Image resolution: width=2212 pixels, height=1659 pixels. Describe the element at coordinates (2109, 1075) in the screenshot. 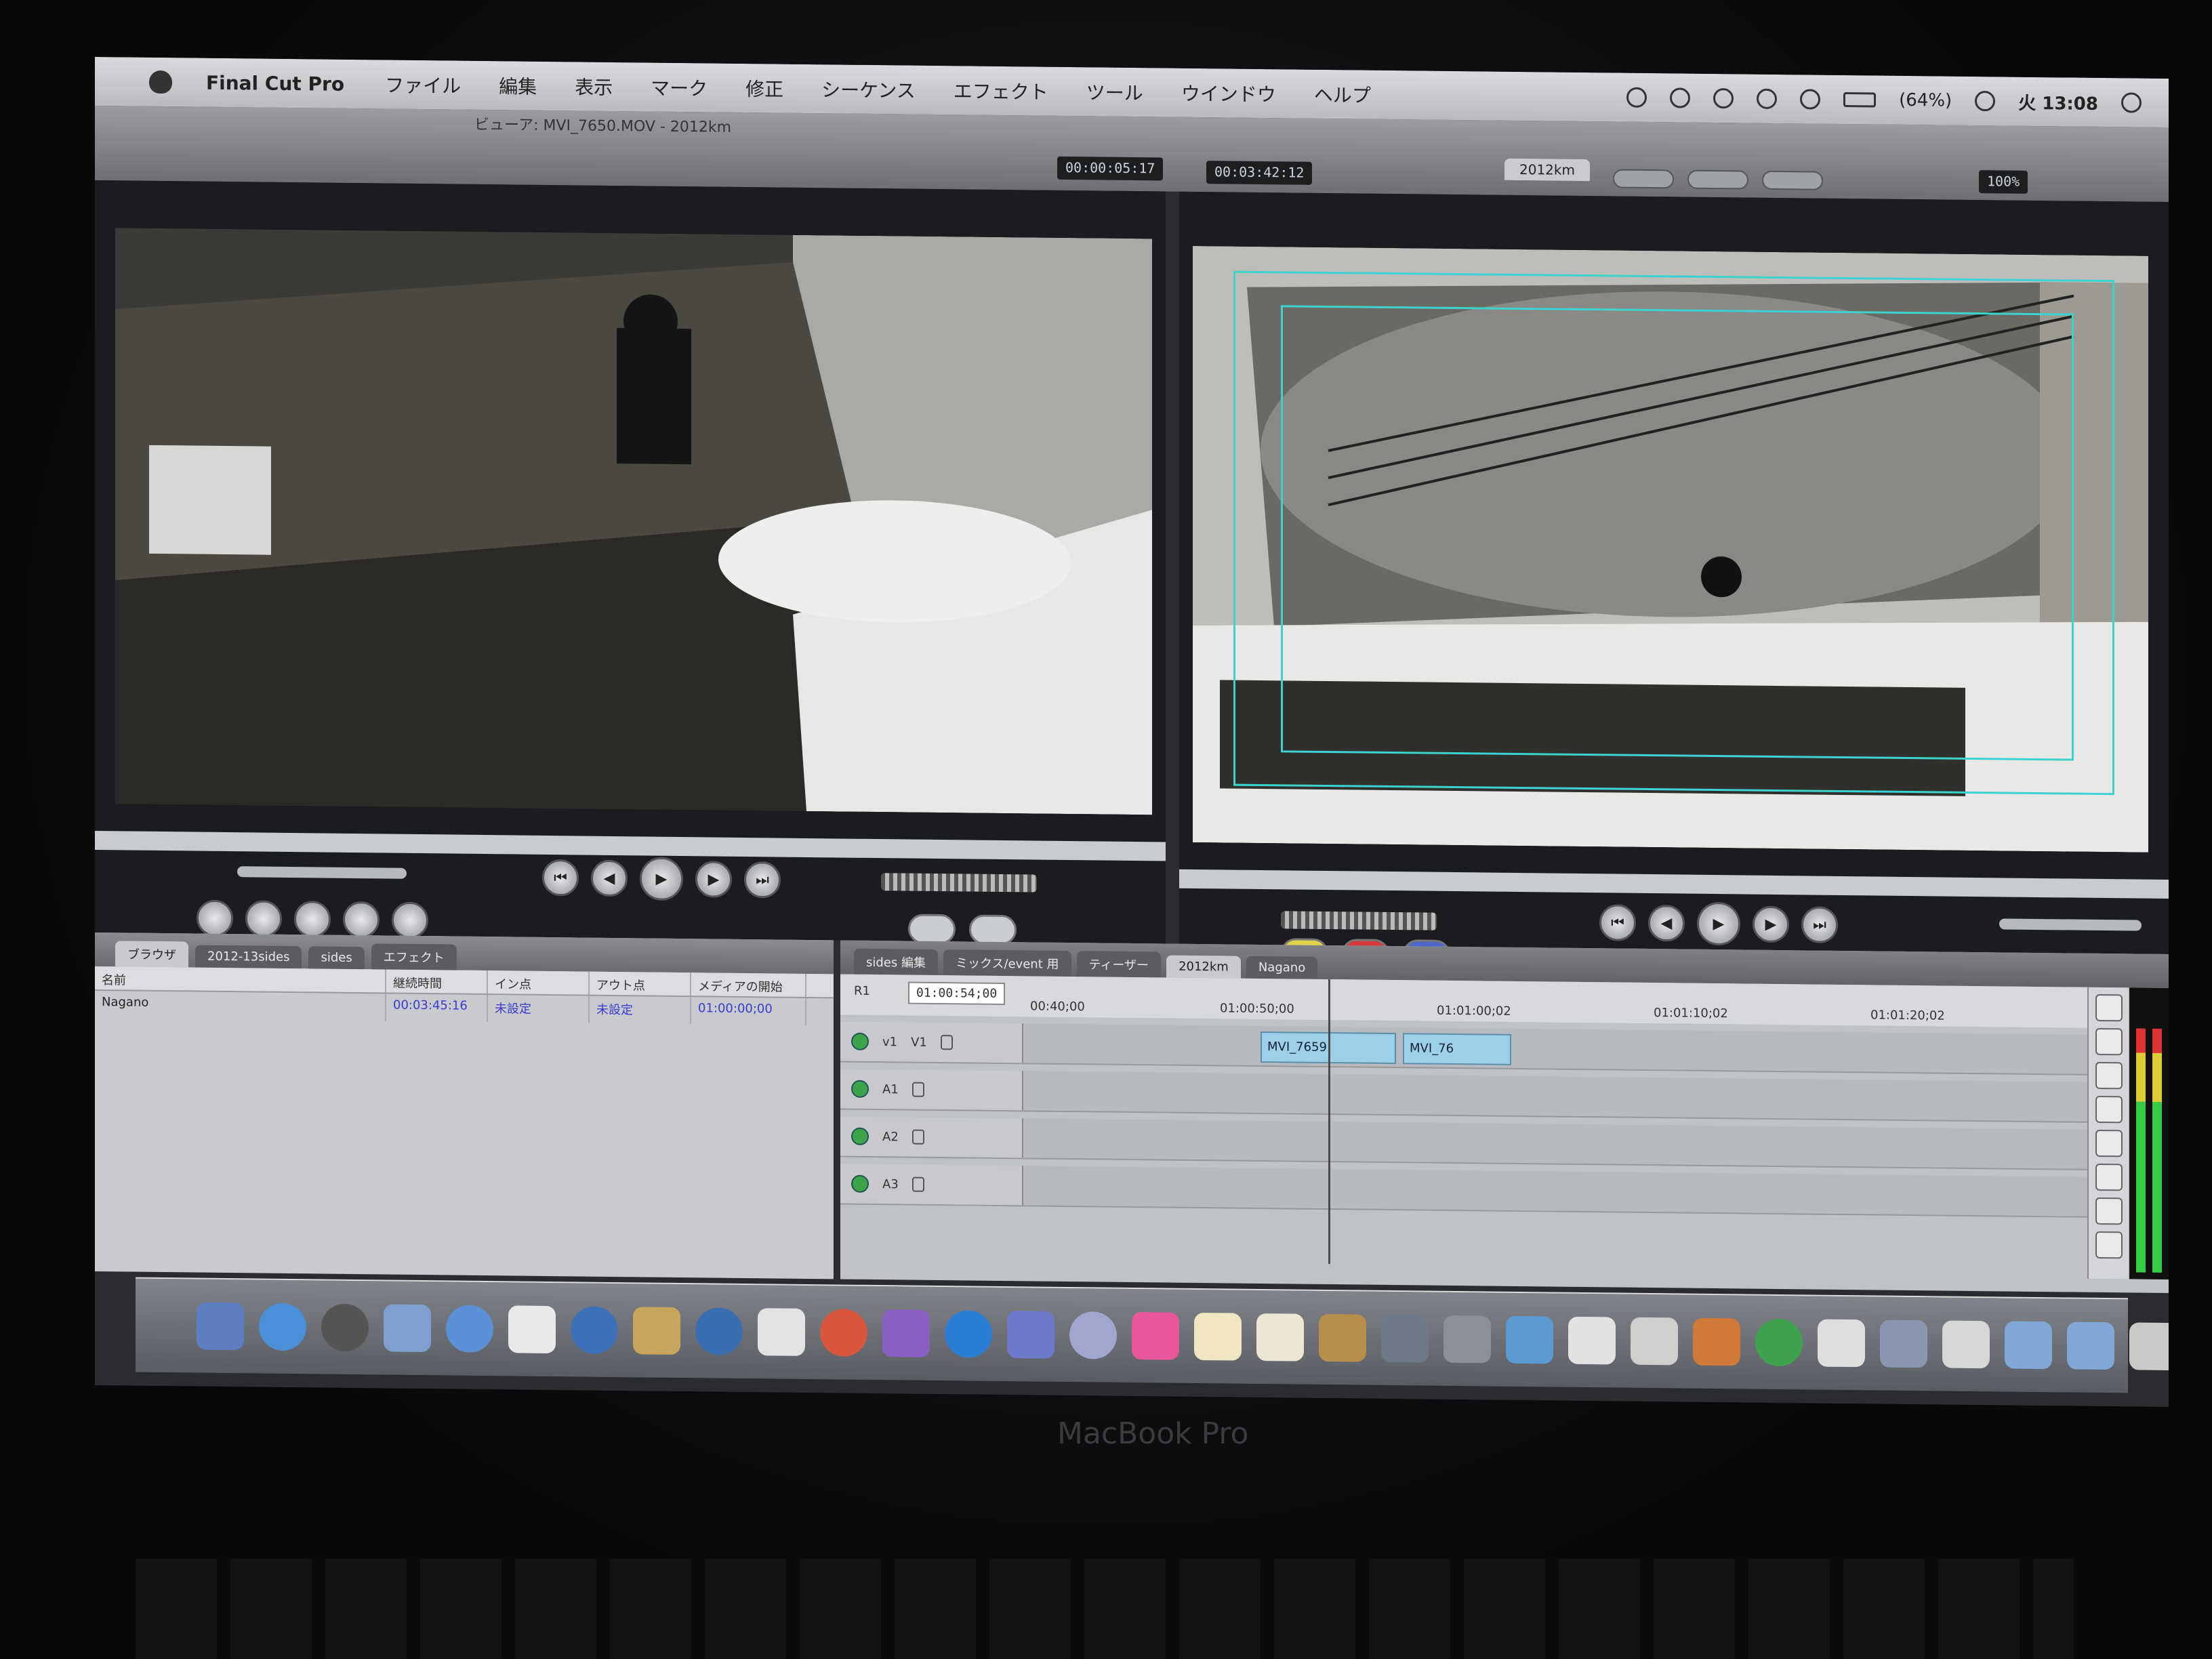

I see `track-select-tool-icon` at that location.